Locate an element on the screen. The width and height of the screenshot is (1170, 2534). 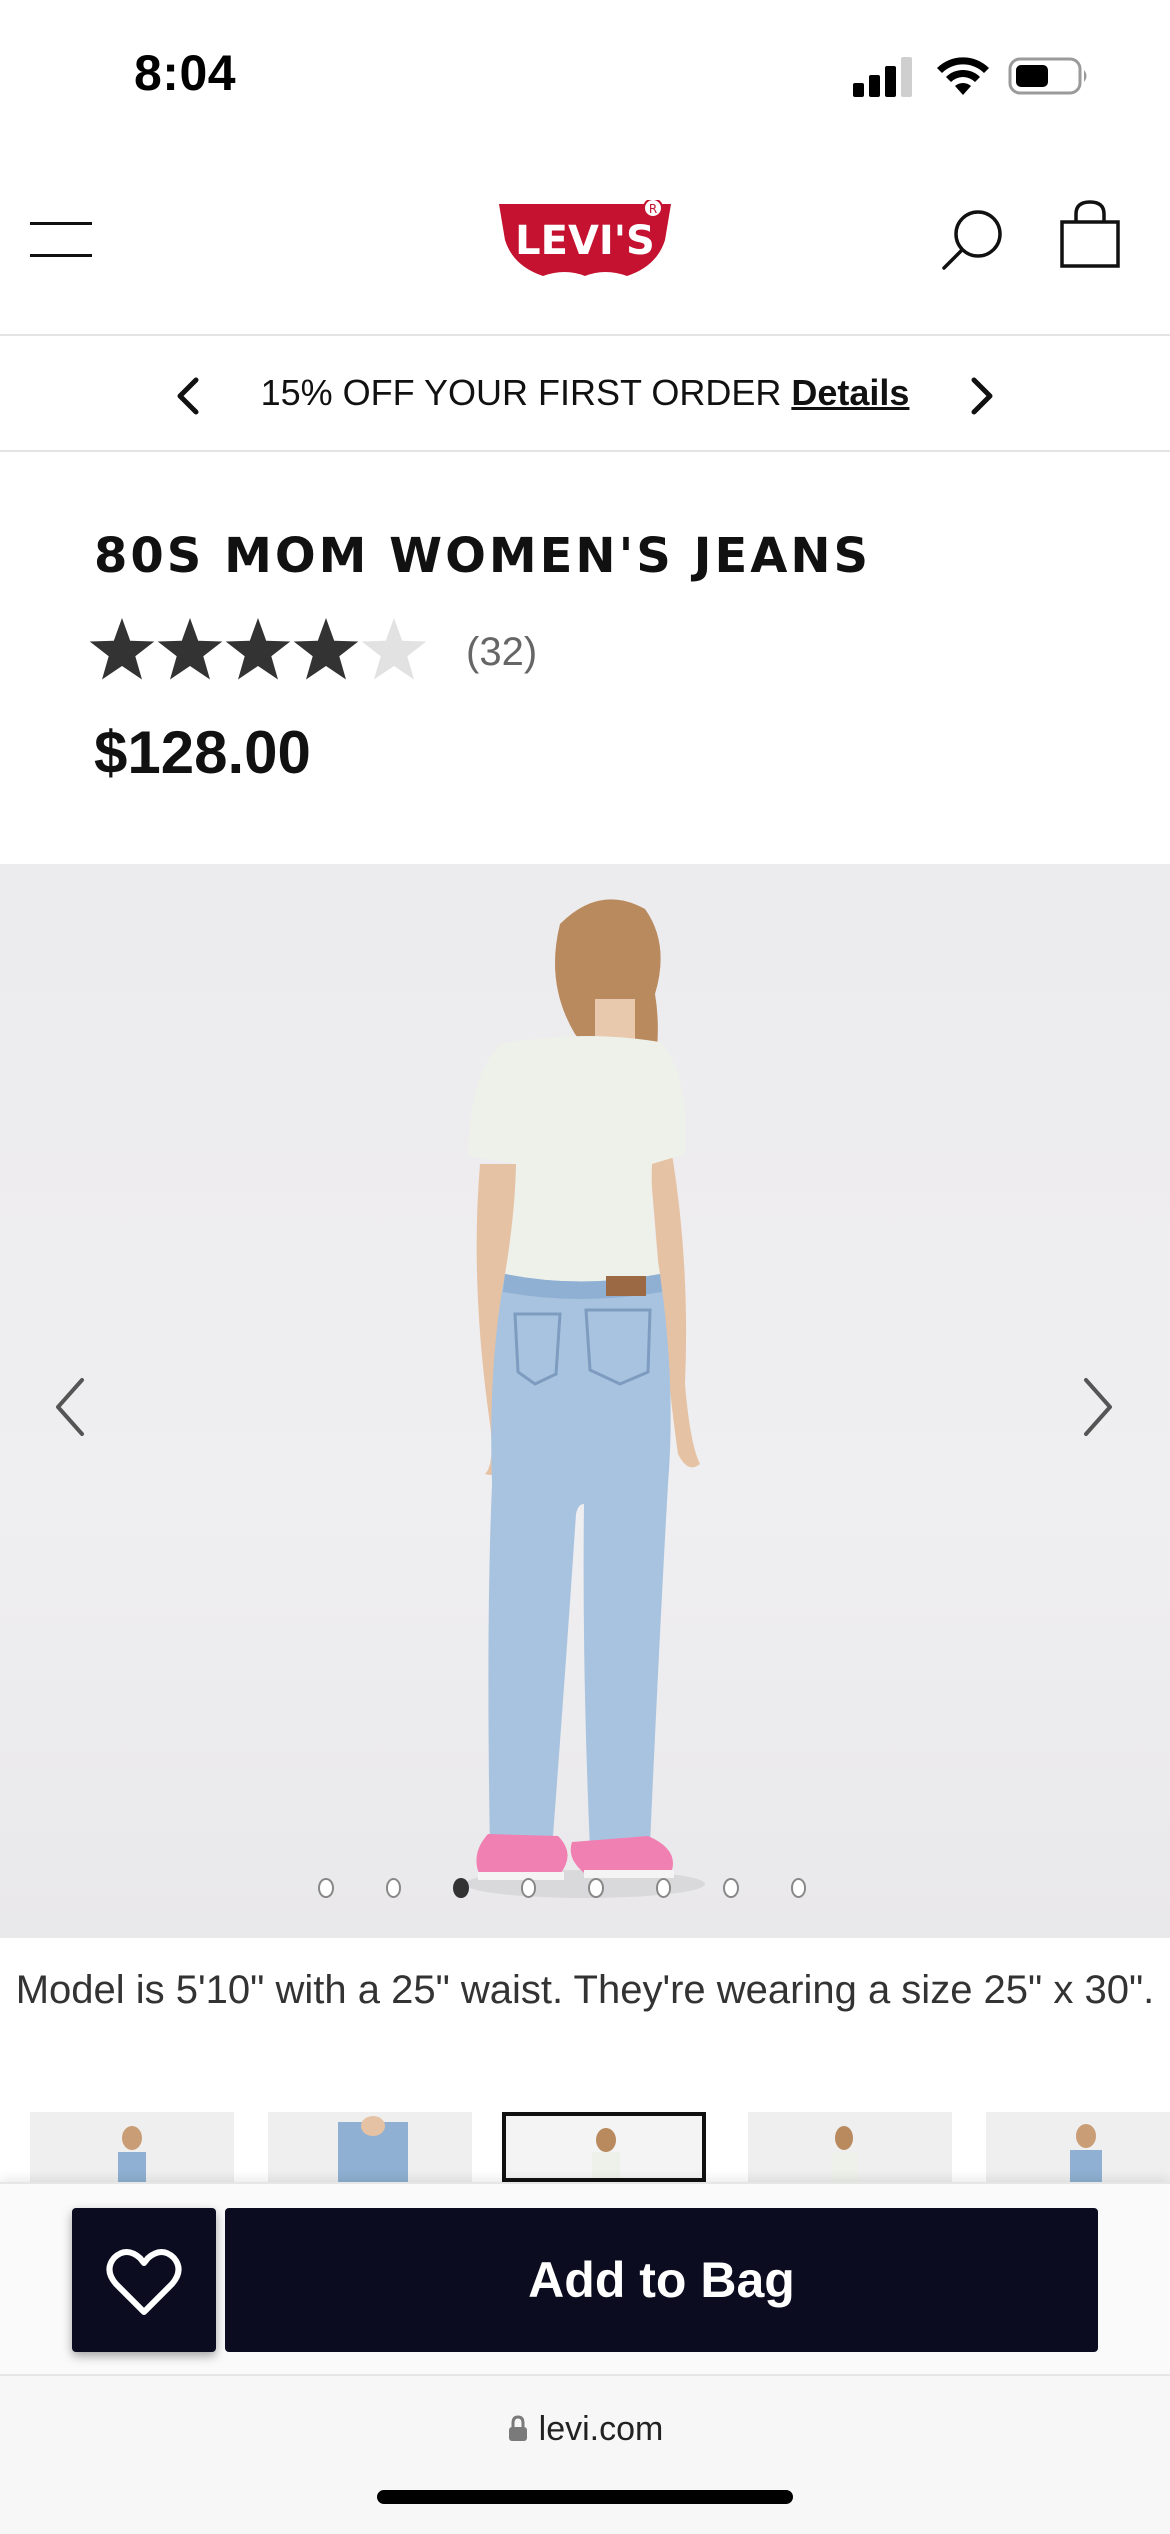
lock-icon is located at coordinates (517, 2428).